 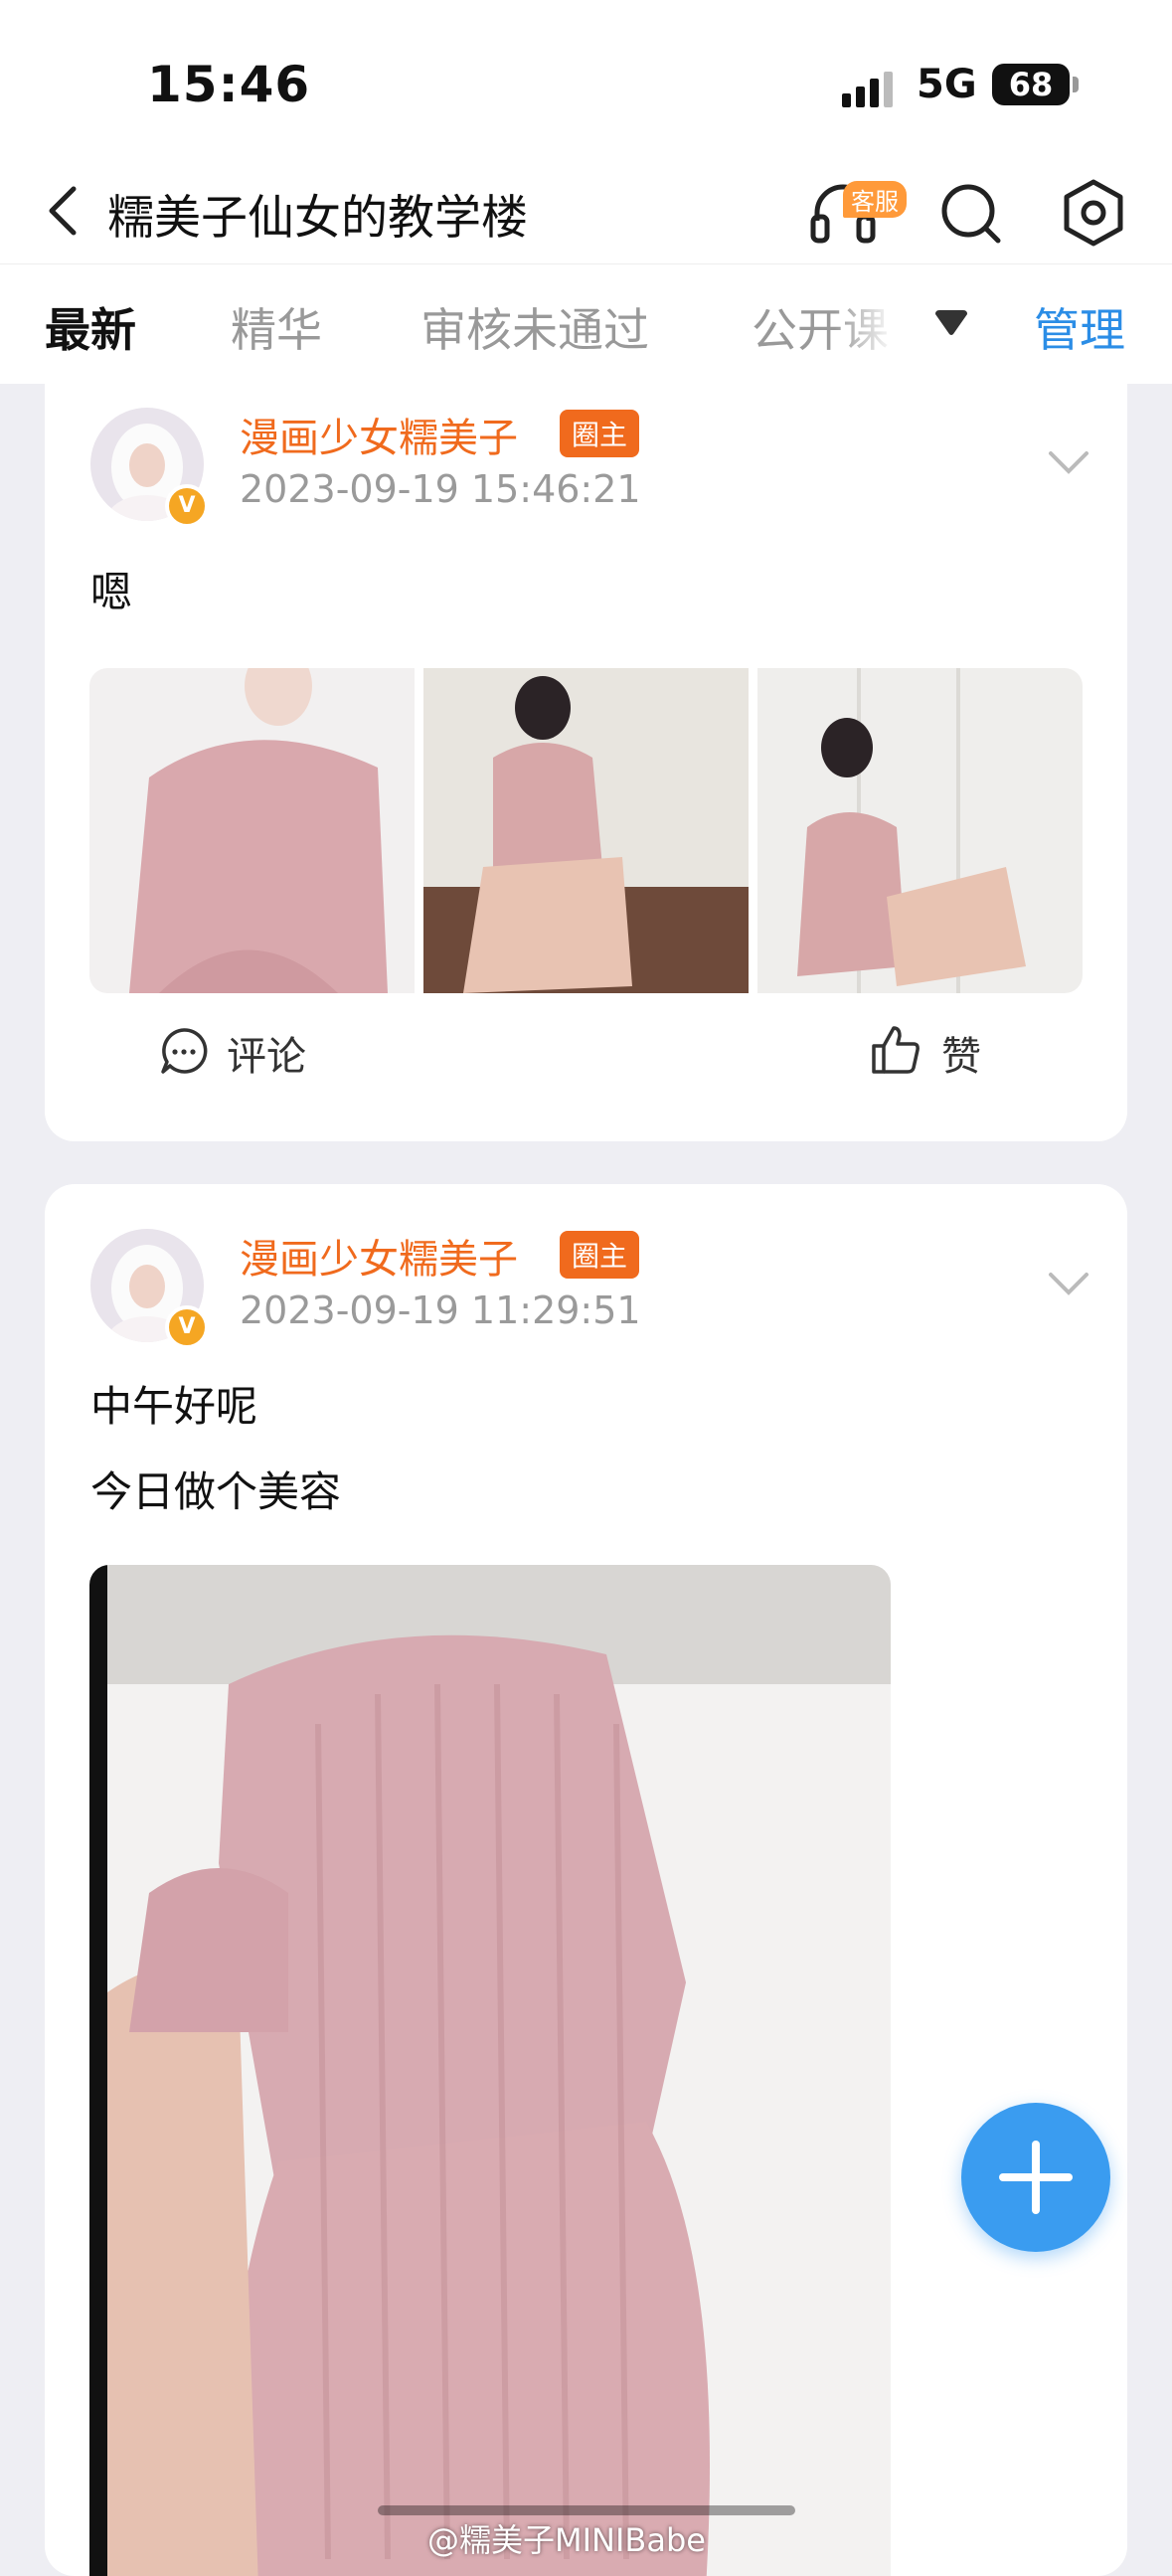 What do you see at coordinates (64, 211) in the screenshot?
I see `chevron-left-icon` at bounding box center [64, 211].